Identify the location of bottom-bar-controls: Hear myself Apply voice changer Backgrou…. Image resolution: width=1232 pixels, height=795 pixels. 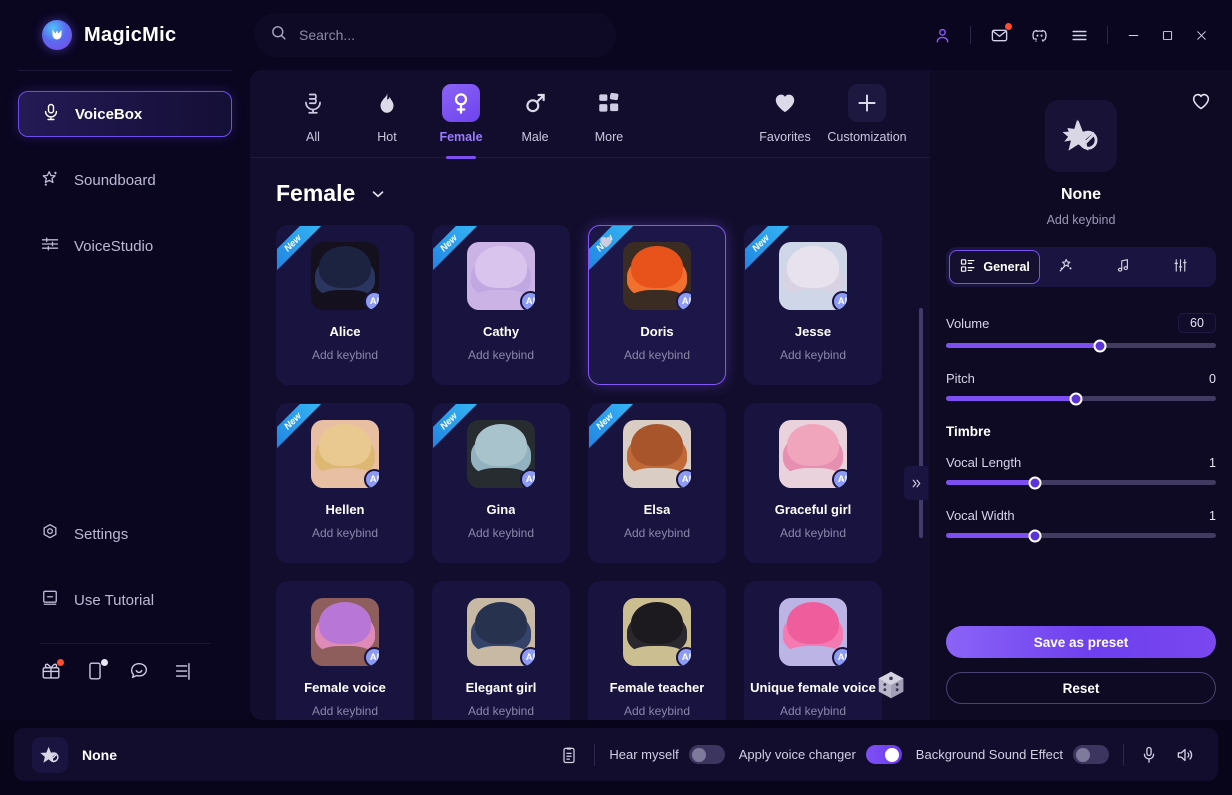
(877, 754).